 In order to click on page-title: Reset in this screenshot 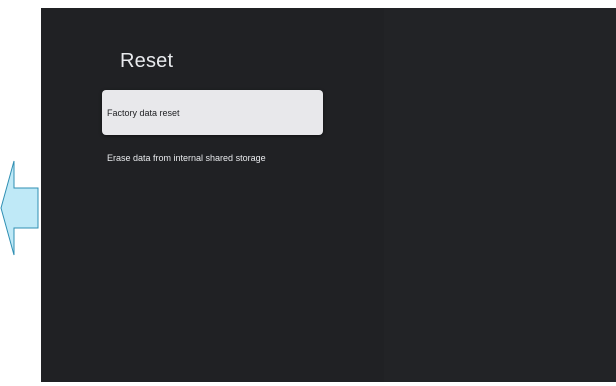, I will do `click(147, 61)`.